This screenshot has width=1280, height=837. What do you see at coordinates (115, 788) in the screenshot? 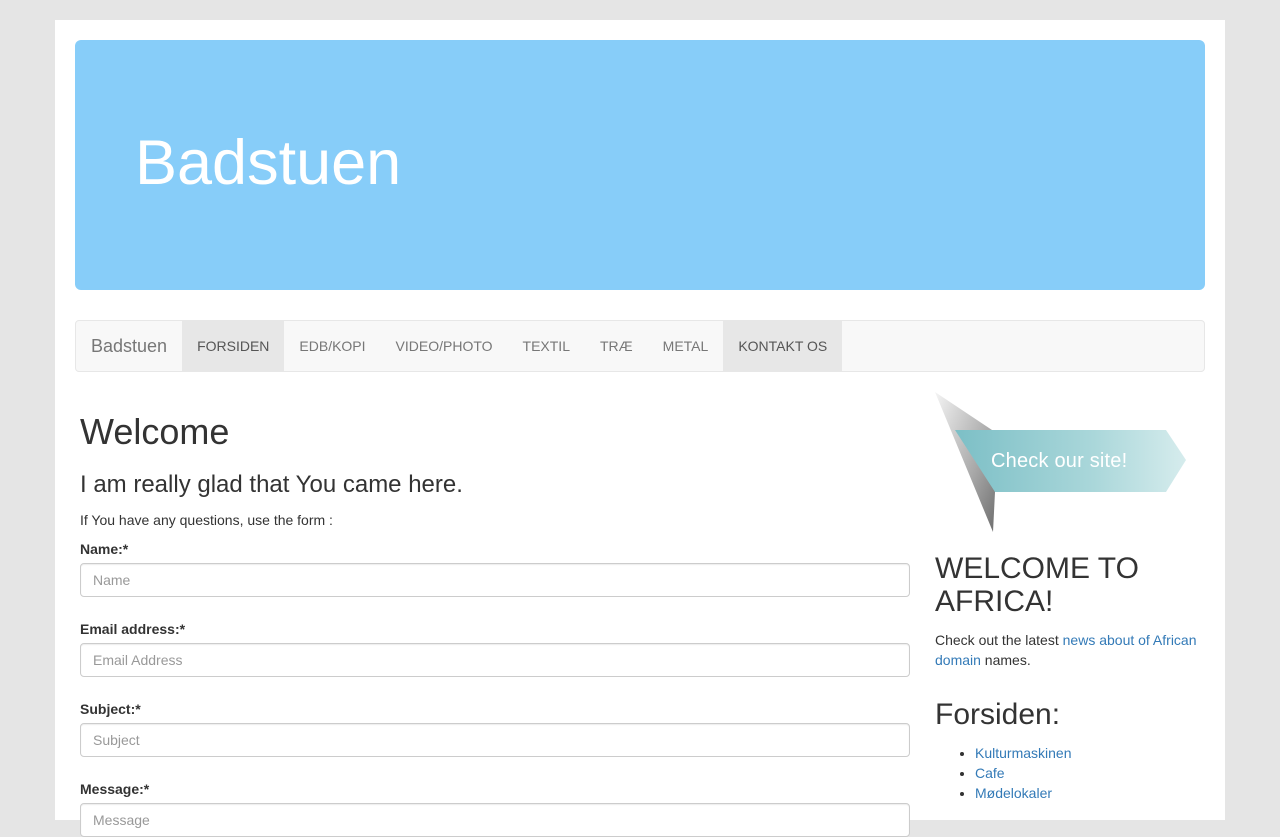
I see `message-label: Message:*` at bounding box center [115, 788].